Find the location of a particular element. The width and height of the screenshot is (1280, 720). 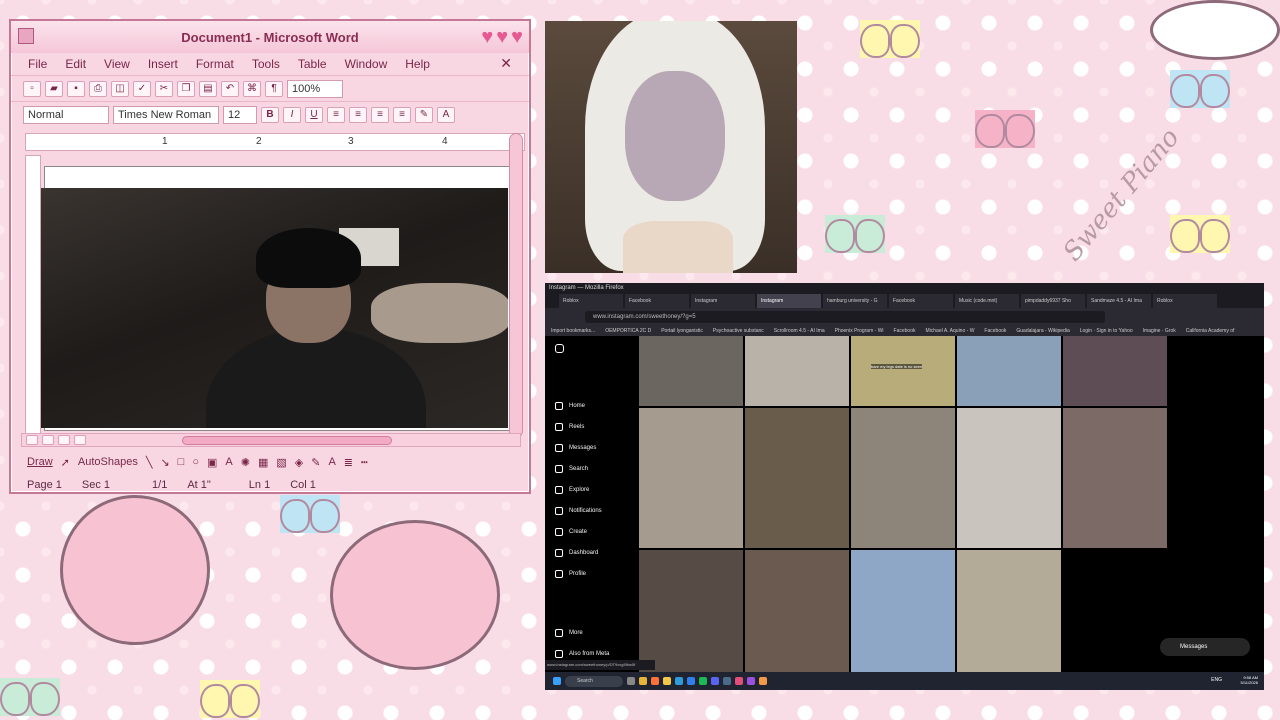

align-right-icon: ≡ is located at coordinates (380, 114).